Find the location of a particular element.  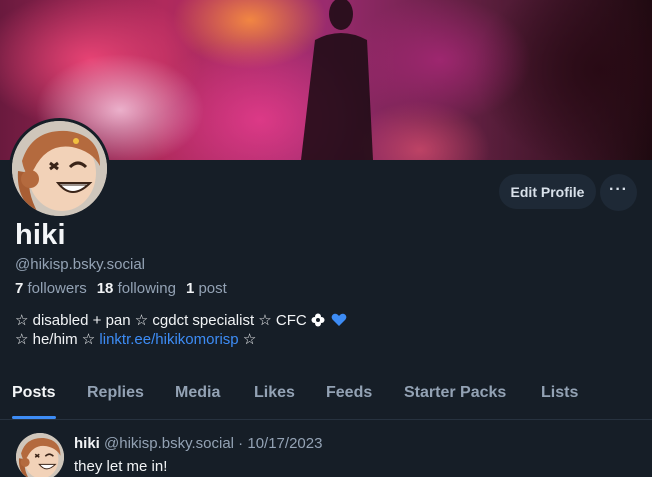

following-link: 18 following is located at coordinates (136, 288).